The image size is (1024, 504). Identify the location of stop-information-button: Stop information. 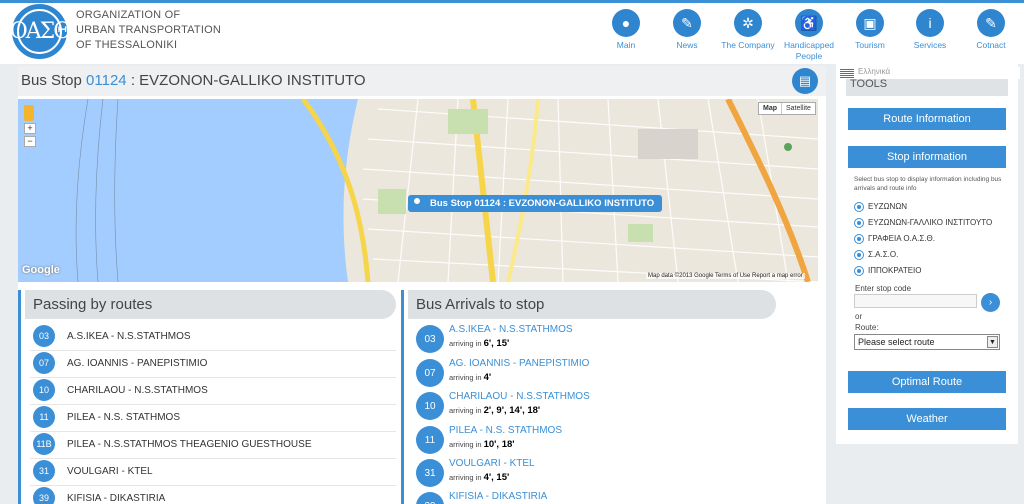
(927, 157).